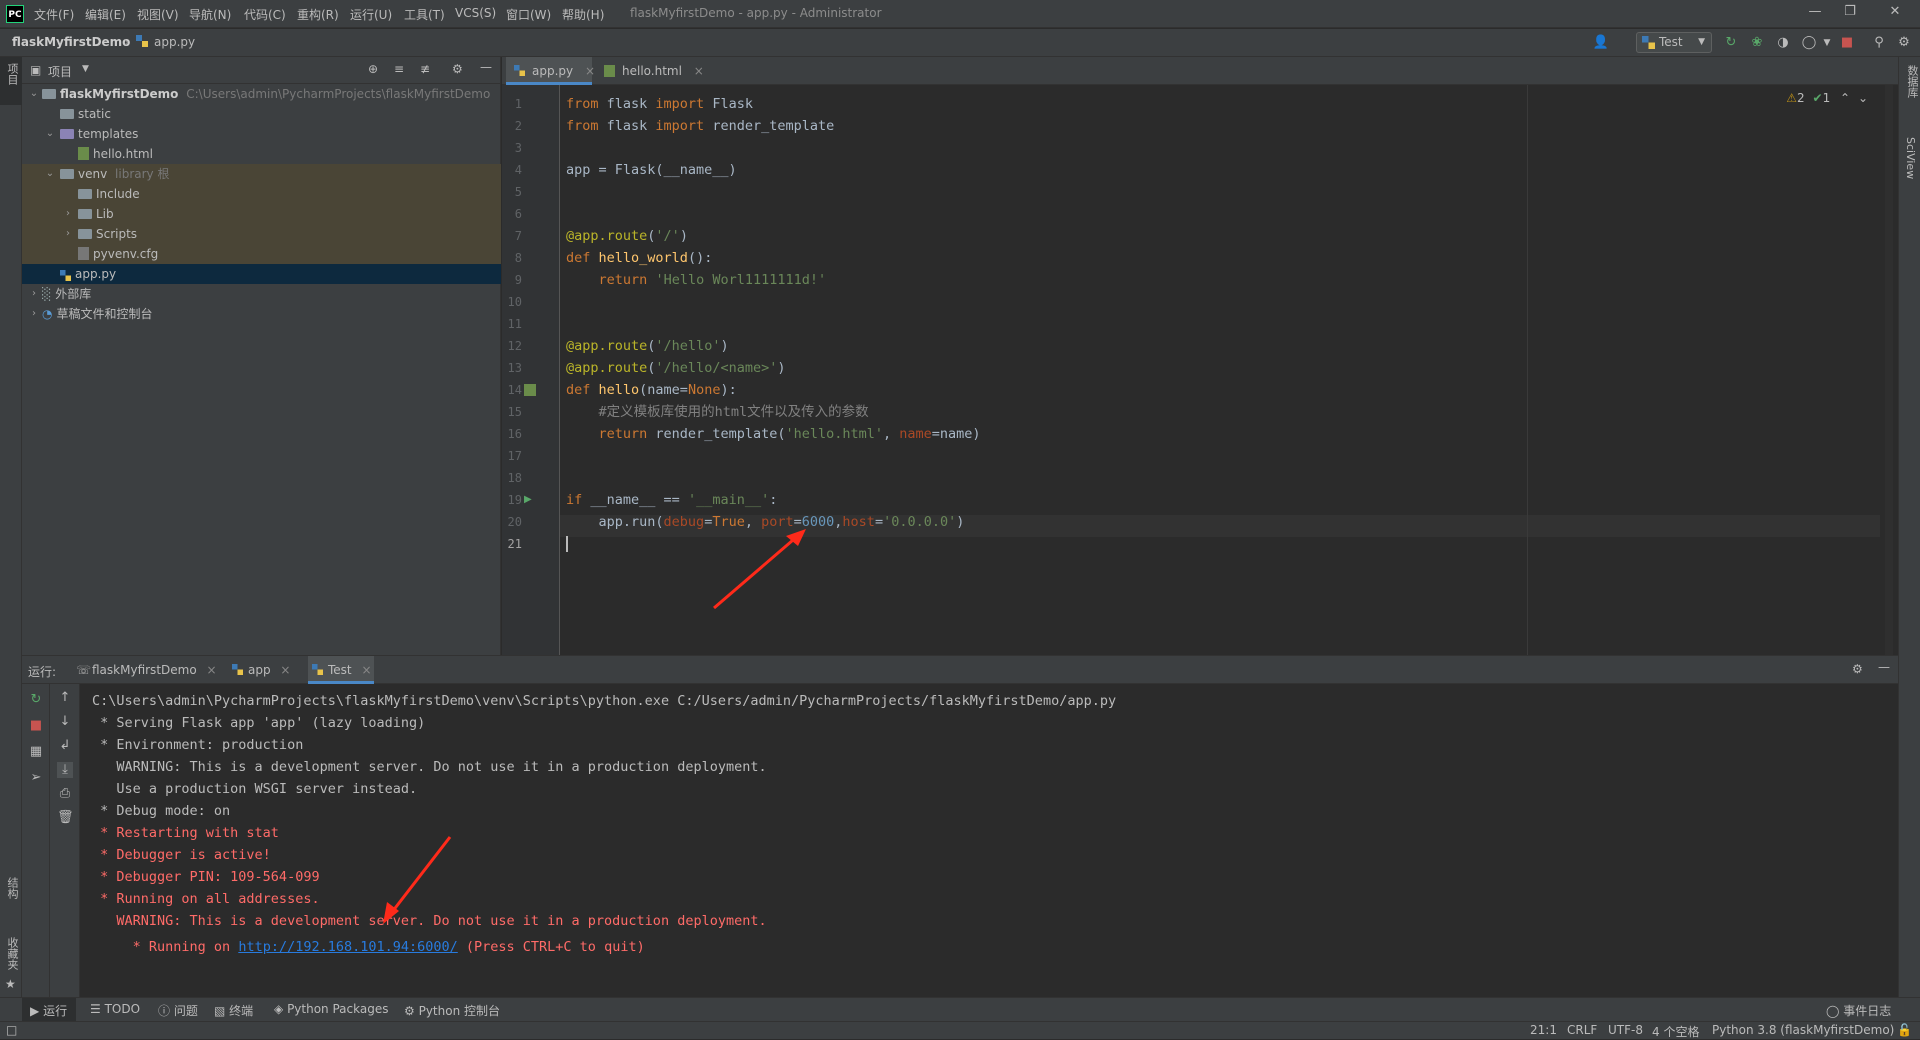 The image size is (1920, 1040). Describe the element at coordinates (1858, 1010) in the screenshot. I see `event-log-button: ◯ 事件日志` at that location.